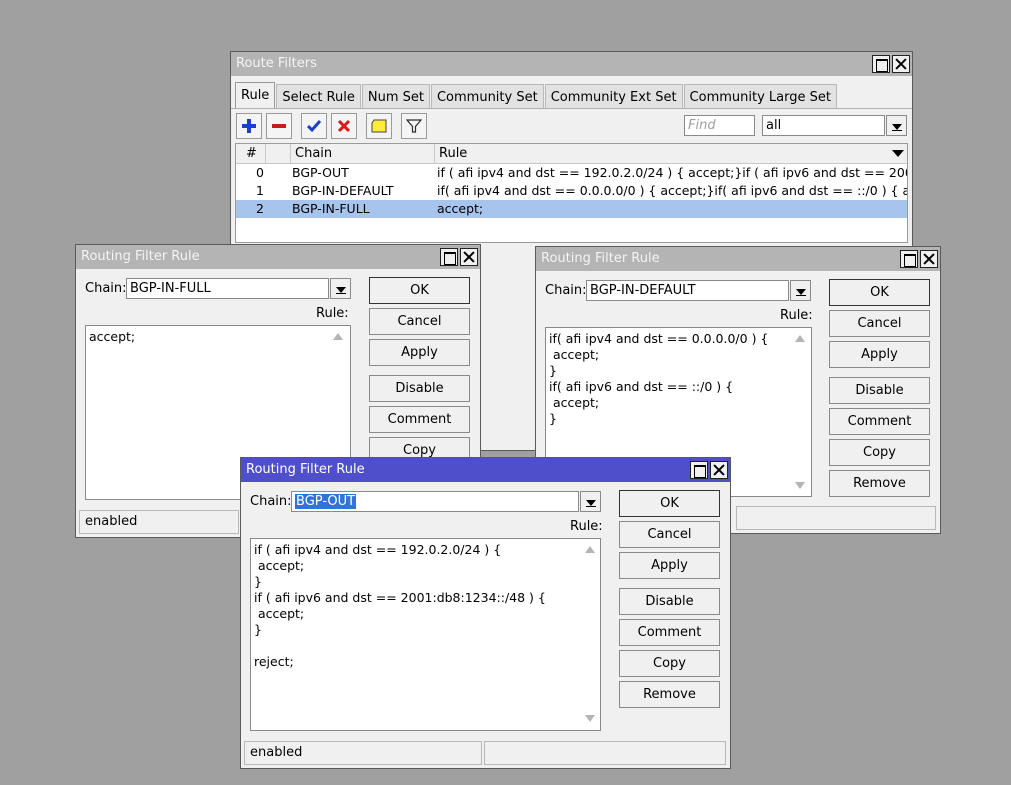 The height and width of the screenshot is (785, 1011). What do you see at coordinates (331, 208) in the screenshot?
I see `row-chain: BGP-IN-FULL` at bounding box center [331, 208].